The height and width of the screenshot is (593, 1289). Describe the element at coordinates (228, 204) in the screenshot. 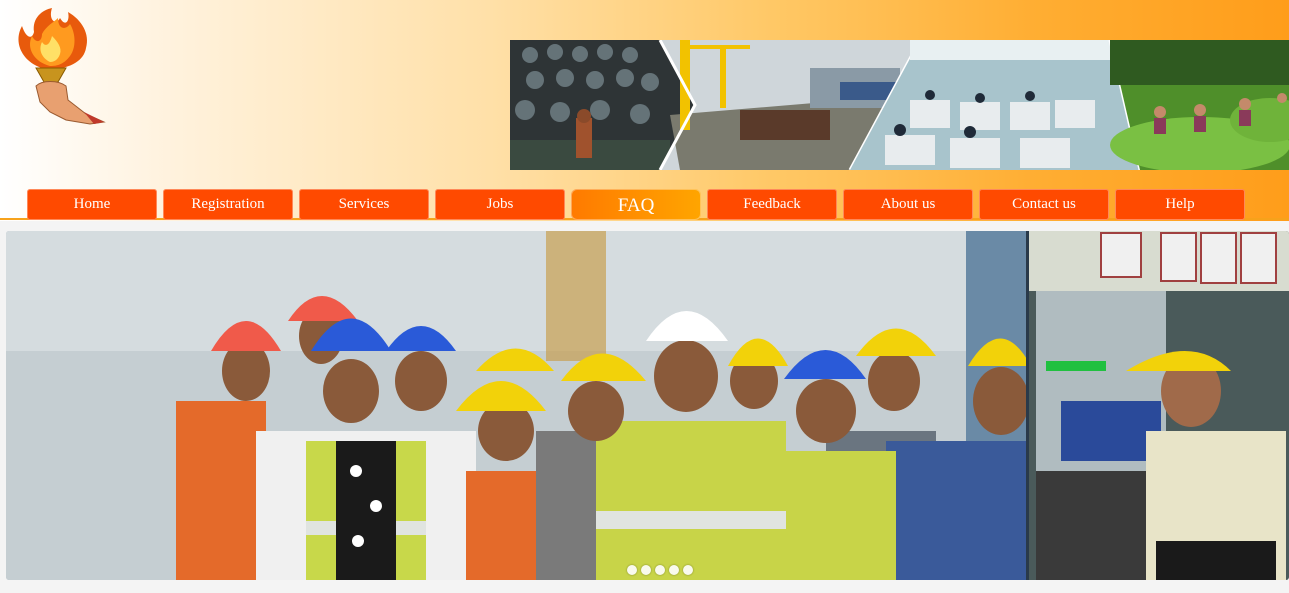

I see `nav-registration: Registration` at that location.